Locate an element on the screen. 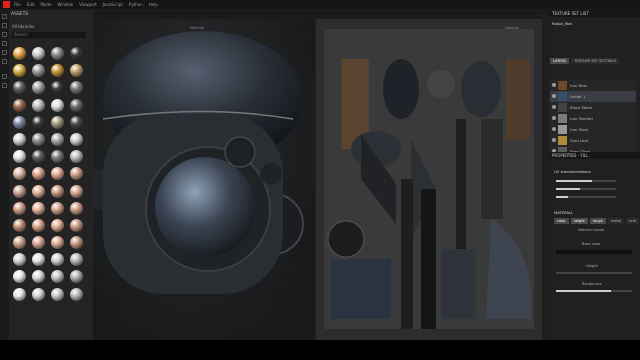 The image size is (640, 360). picker-tool-icon is located at coordinates (4, 61).